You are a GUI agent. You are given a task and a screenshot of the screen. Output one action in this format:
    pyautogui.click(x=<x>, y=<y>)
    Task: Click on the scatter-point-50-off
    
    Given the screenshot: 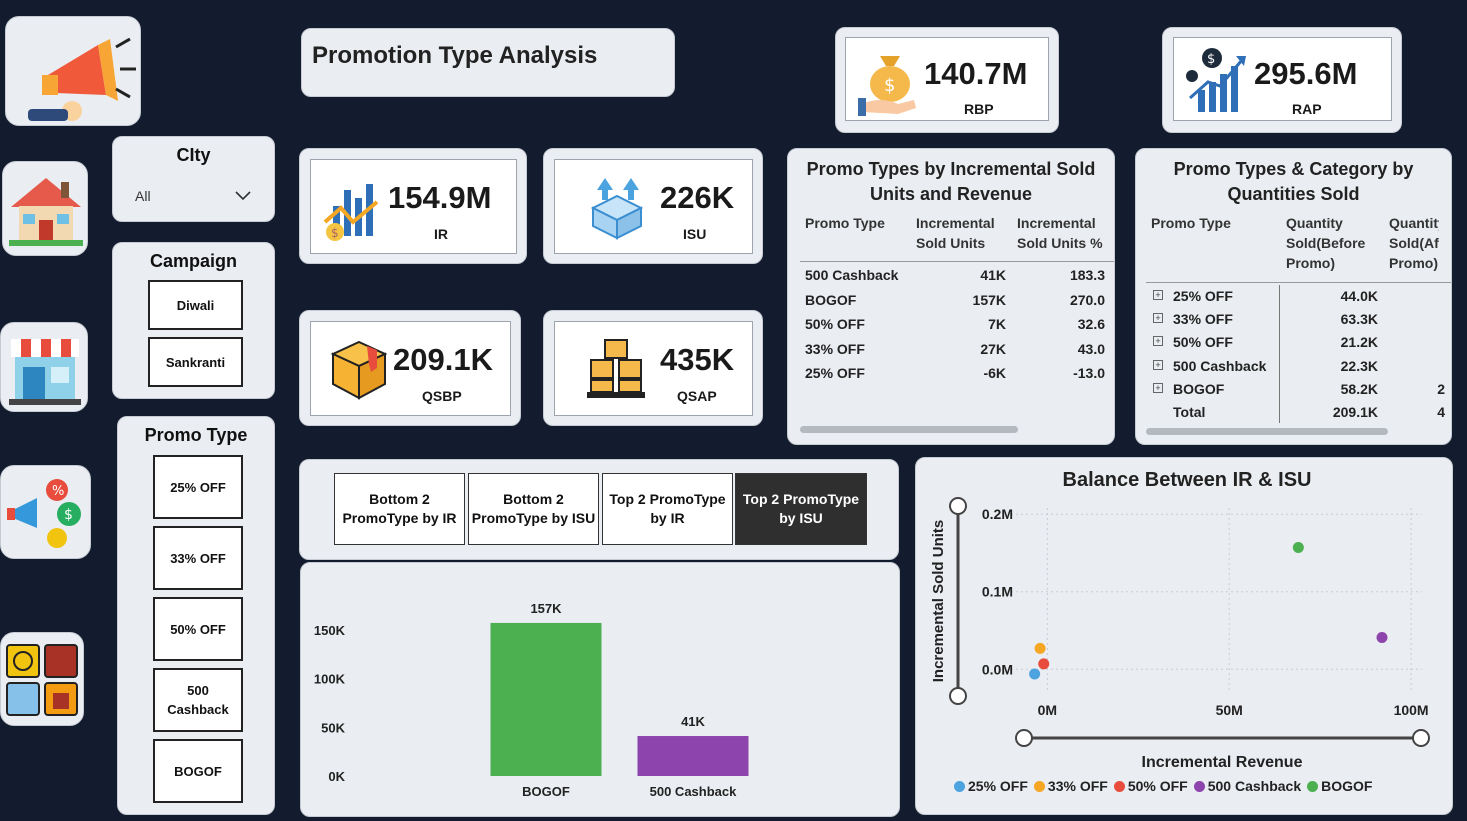 What is the action you would take?
    pyautogui.click(x=1044, y=664)
    